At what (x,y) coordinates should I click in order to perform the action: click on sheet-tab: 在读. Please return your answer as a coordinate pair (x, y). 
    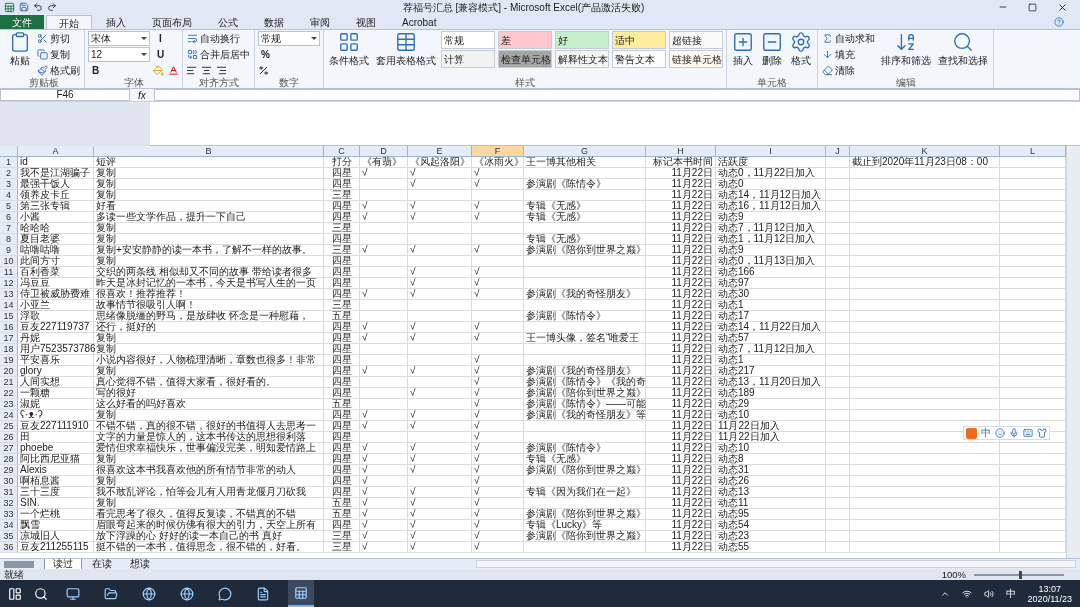
    Looking at the image, I should click on (102, 564).